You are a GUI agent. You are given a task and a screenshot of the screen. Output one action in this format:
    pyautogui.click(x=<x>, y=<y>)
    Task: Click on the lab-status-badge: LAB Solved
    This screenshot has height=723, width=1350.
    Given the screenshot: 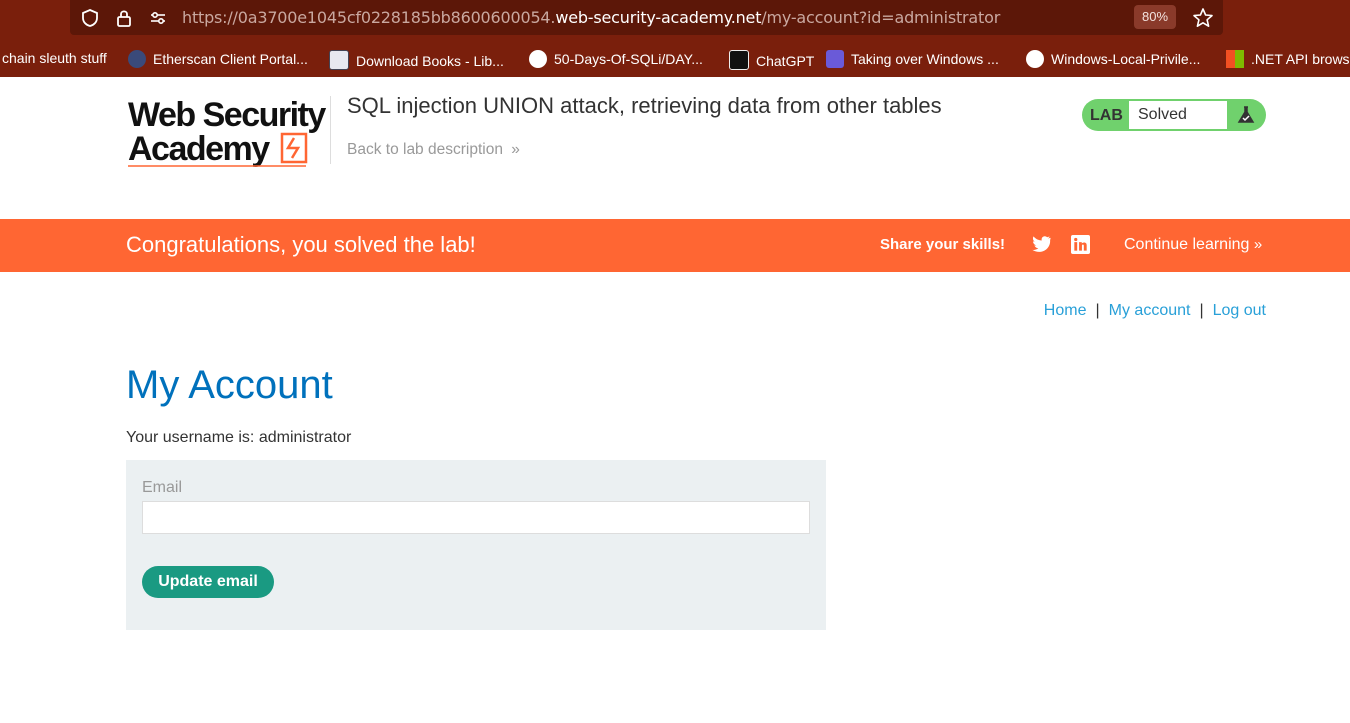 What is the action you would take?
    pyautogui.click(x=1174, y=115)
    